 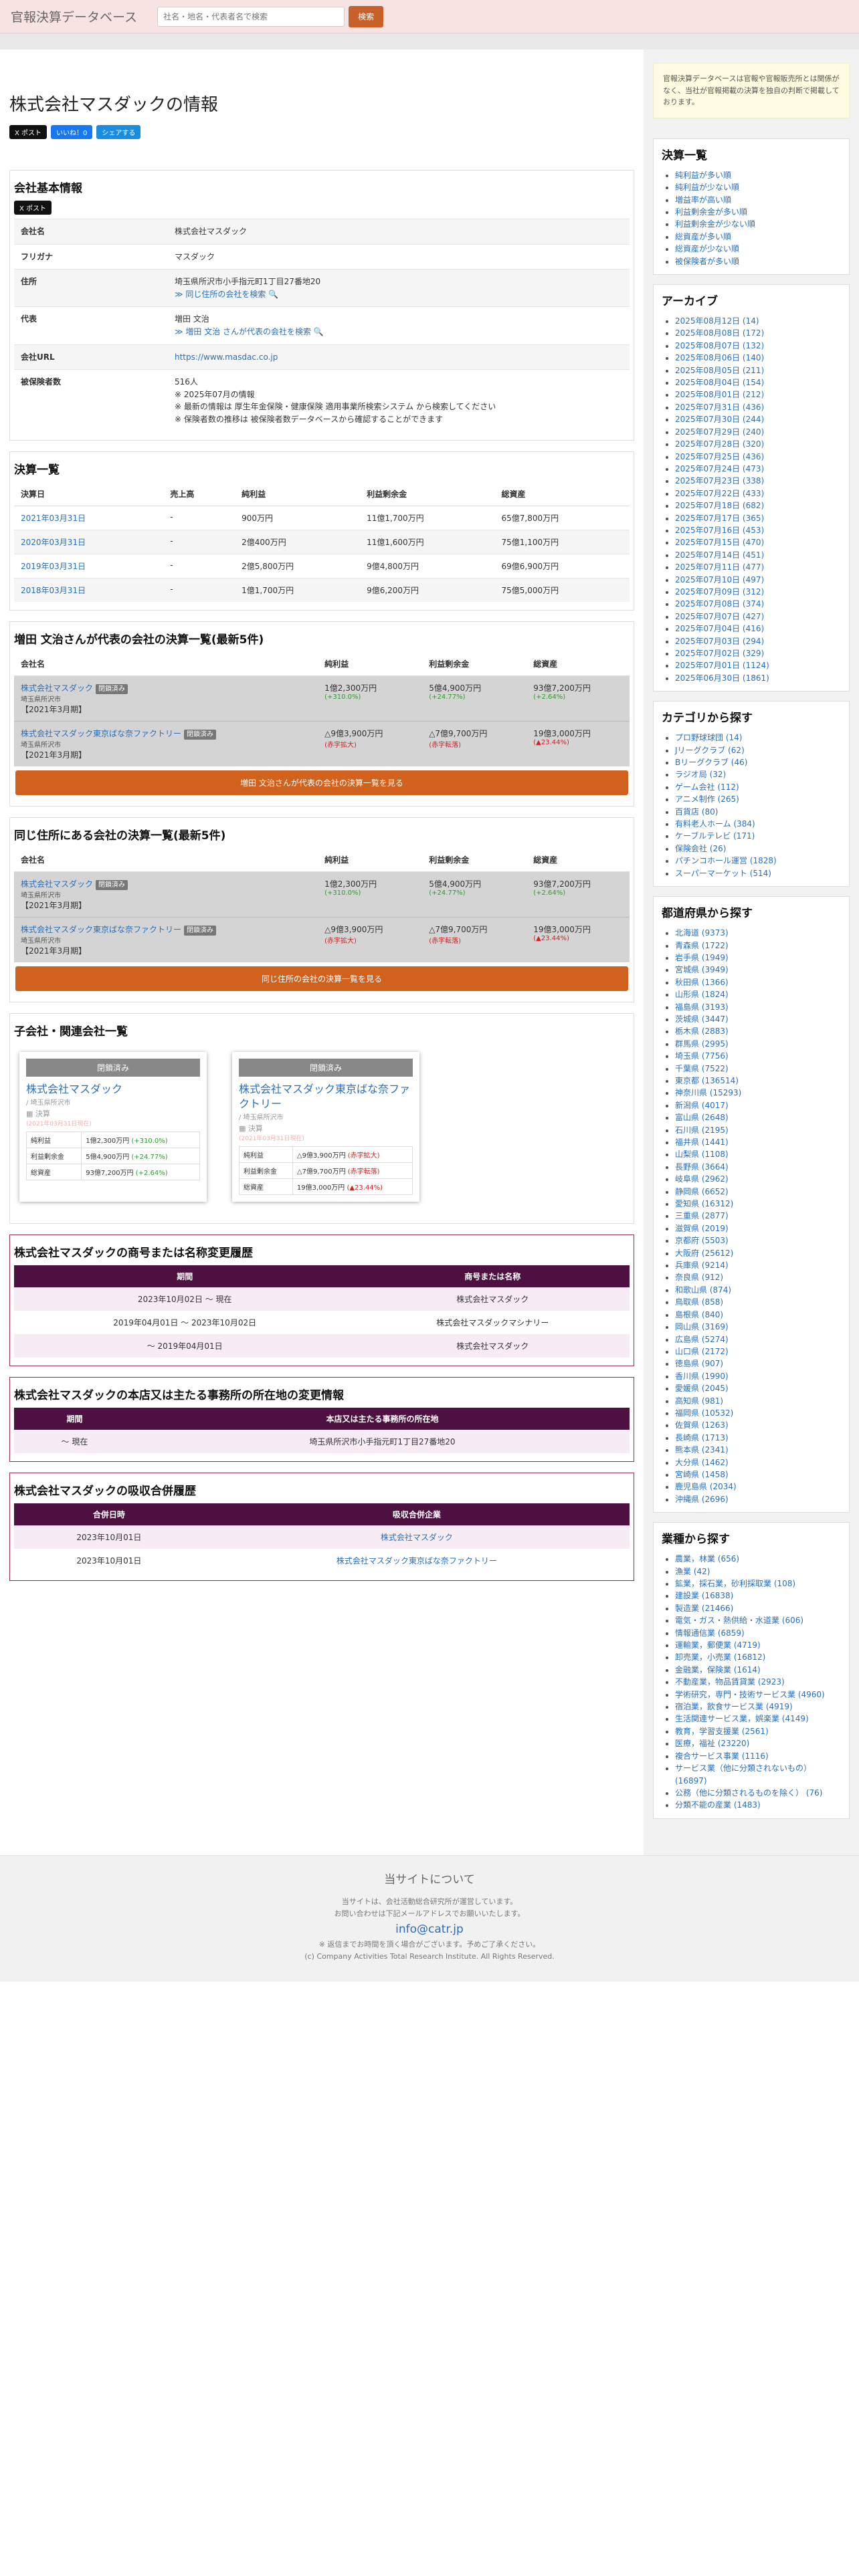 What do you see at coordinates (702, 945) in the screenshot?
I see `sidebar-prefecture-link: 青森県 (1722)` at bounding box center [702, 945].